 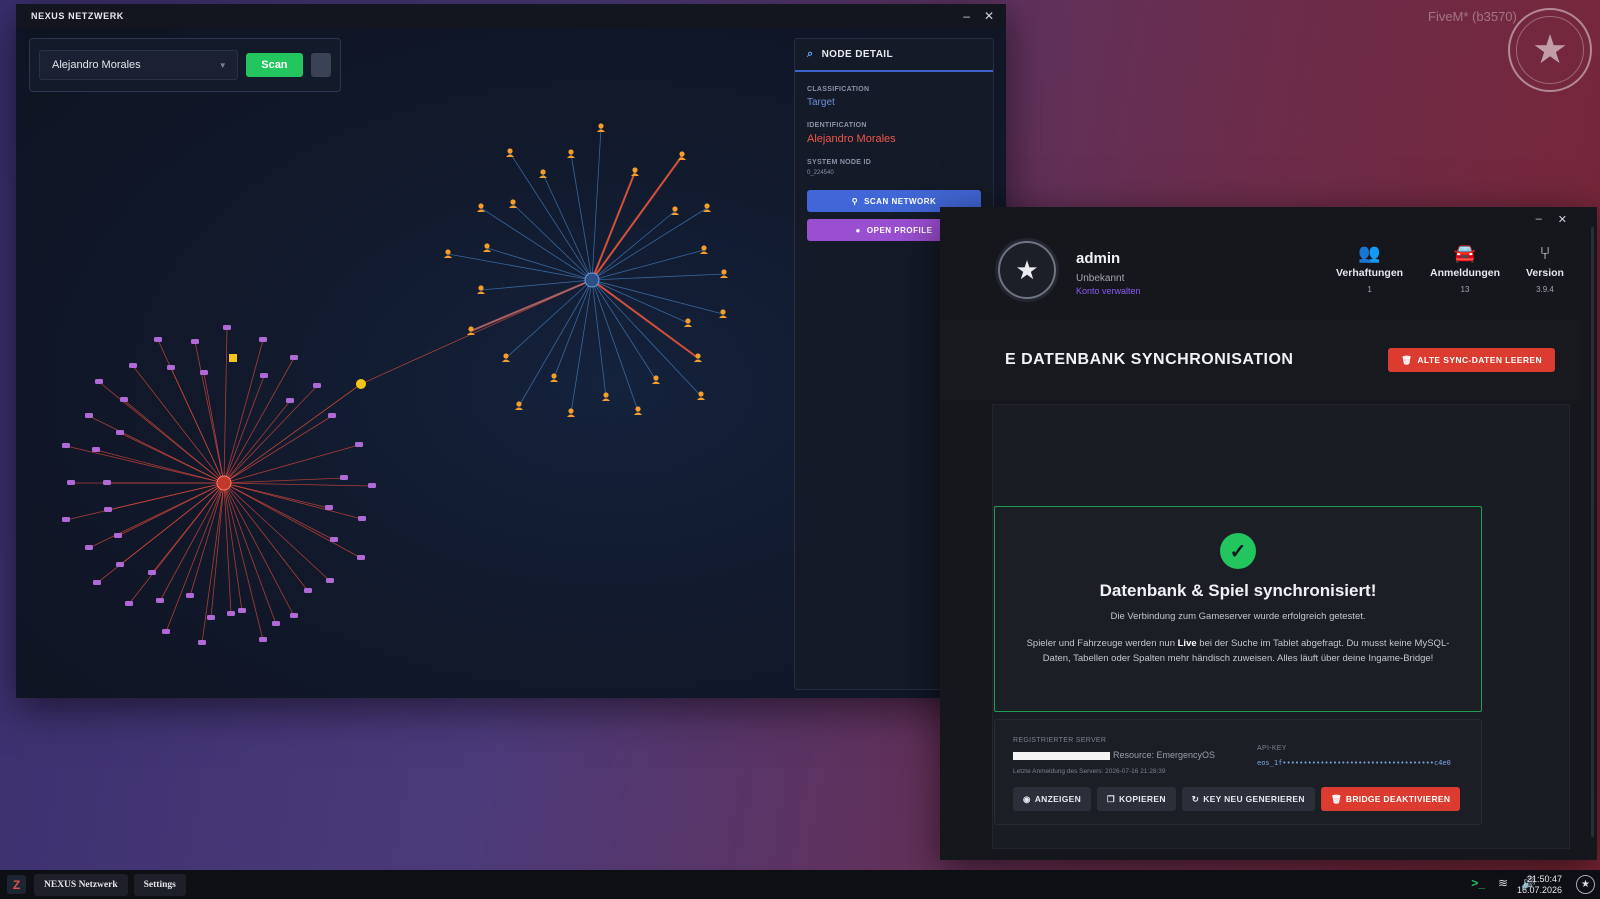 I want to click on target-hub-node, so click(x=224, y=483).